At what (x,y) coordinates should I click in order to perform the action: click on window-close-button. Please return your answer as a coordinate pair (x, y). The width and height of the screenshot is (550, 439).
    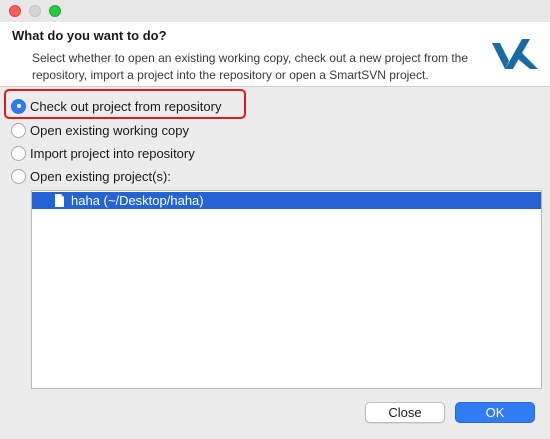
    Looking at the image, I should click on (15, 11).